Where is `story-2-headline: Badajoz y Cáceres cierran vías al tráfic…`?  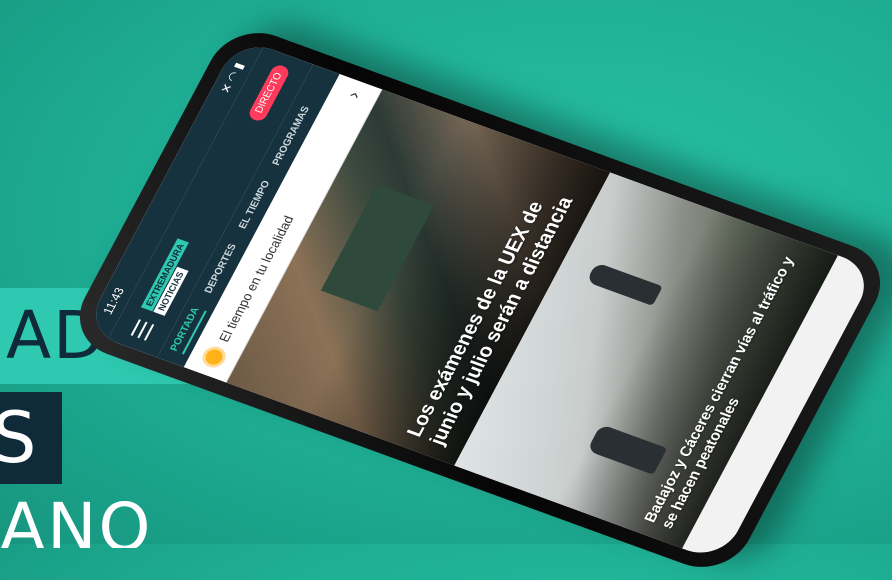 story-2-headline: Badajoz y Cáceres cierran vías al tráfic… is located at coordinates (719, 392).